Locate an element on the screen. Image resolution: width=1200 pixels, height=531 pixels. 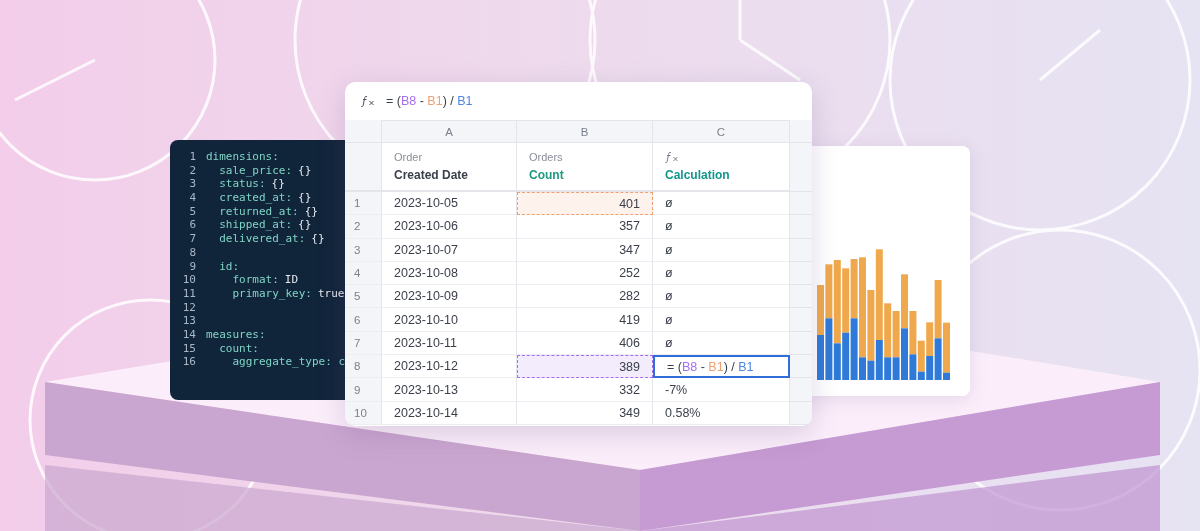
table-cell: 2023-10-10 is located at coordinates (449, 320).